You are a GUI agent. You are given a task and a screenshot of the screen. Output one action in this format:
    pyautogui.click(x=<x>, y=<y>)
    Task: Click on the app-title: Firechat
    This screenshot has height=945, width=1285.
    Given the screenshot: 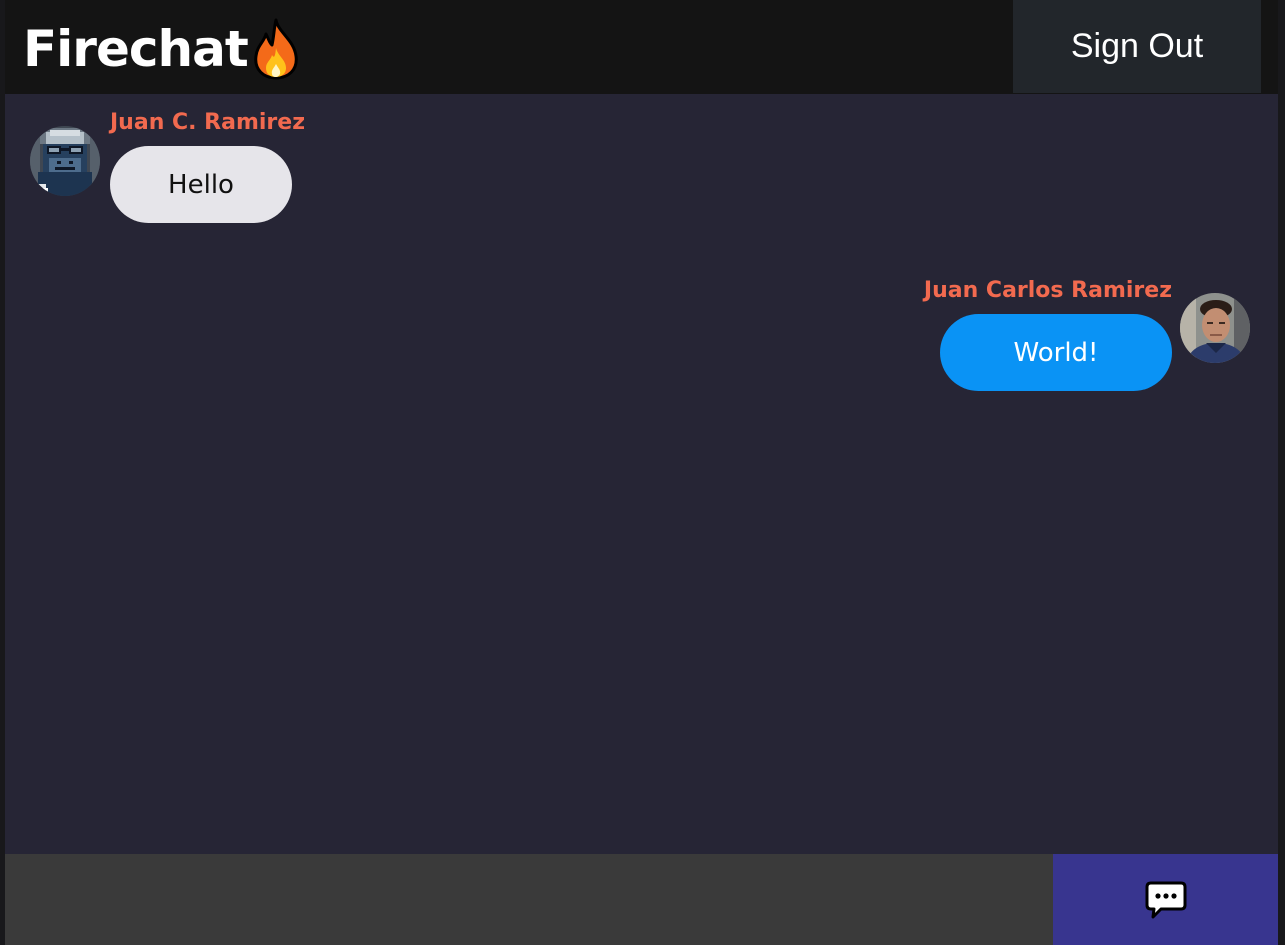 What is the action you would take?
    pyautogui.click(x=136, y=49)
    